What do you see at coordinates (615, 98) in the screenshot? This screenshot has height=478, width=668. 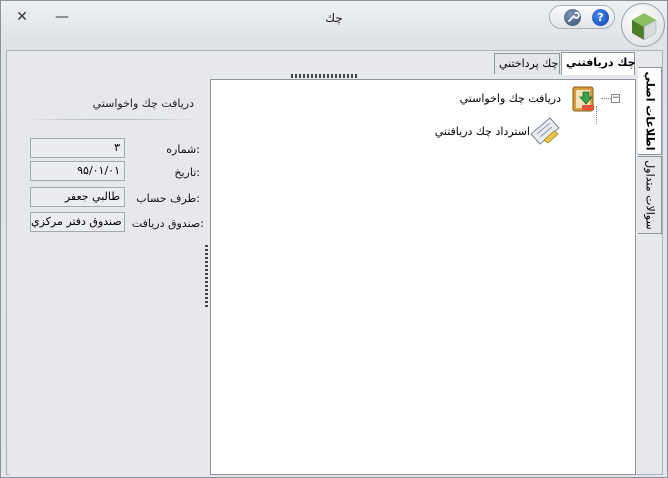 I see `tree-collapse-toggle: −` at bounding box center [615, 98].